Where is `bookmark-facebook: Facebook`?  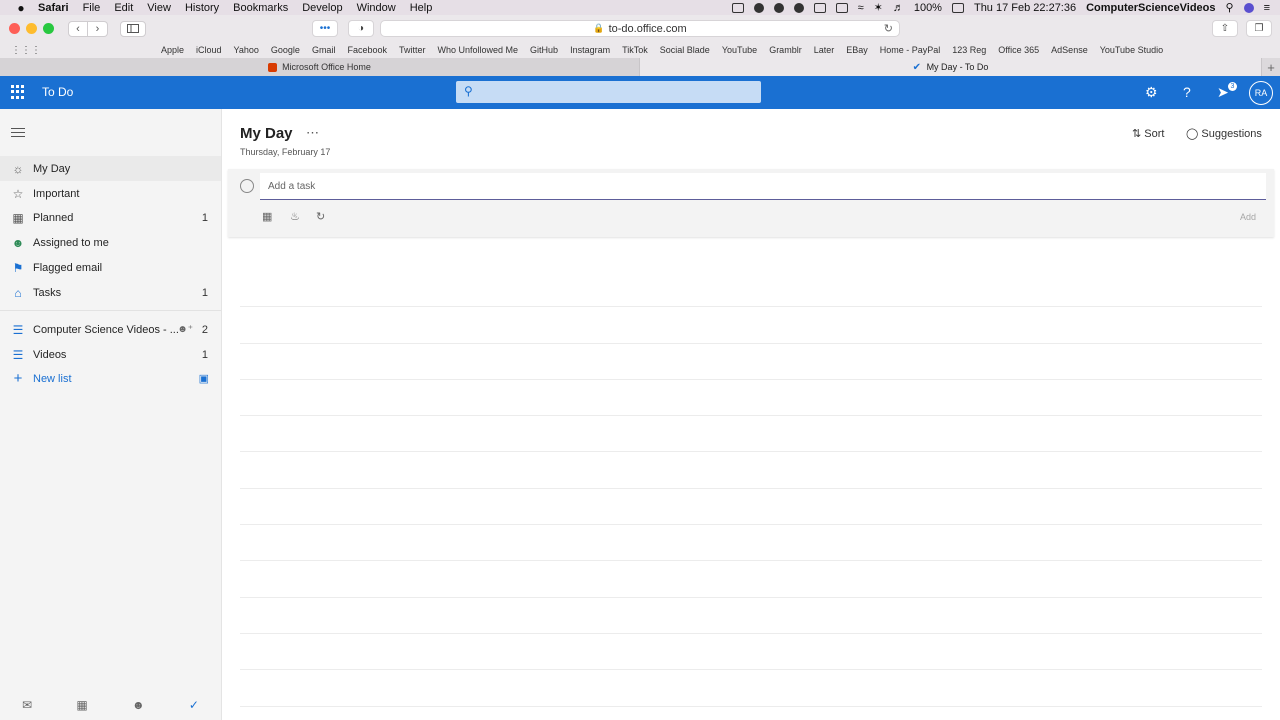
bookmark-facebook: Facebook is located at coordinates (367, 50).